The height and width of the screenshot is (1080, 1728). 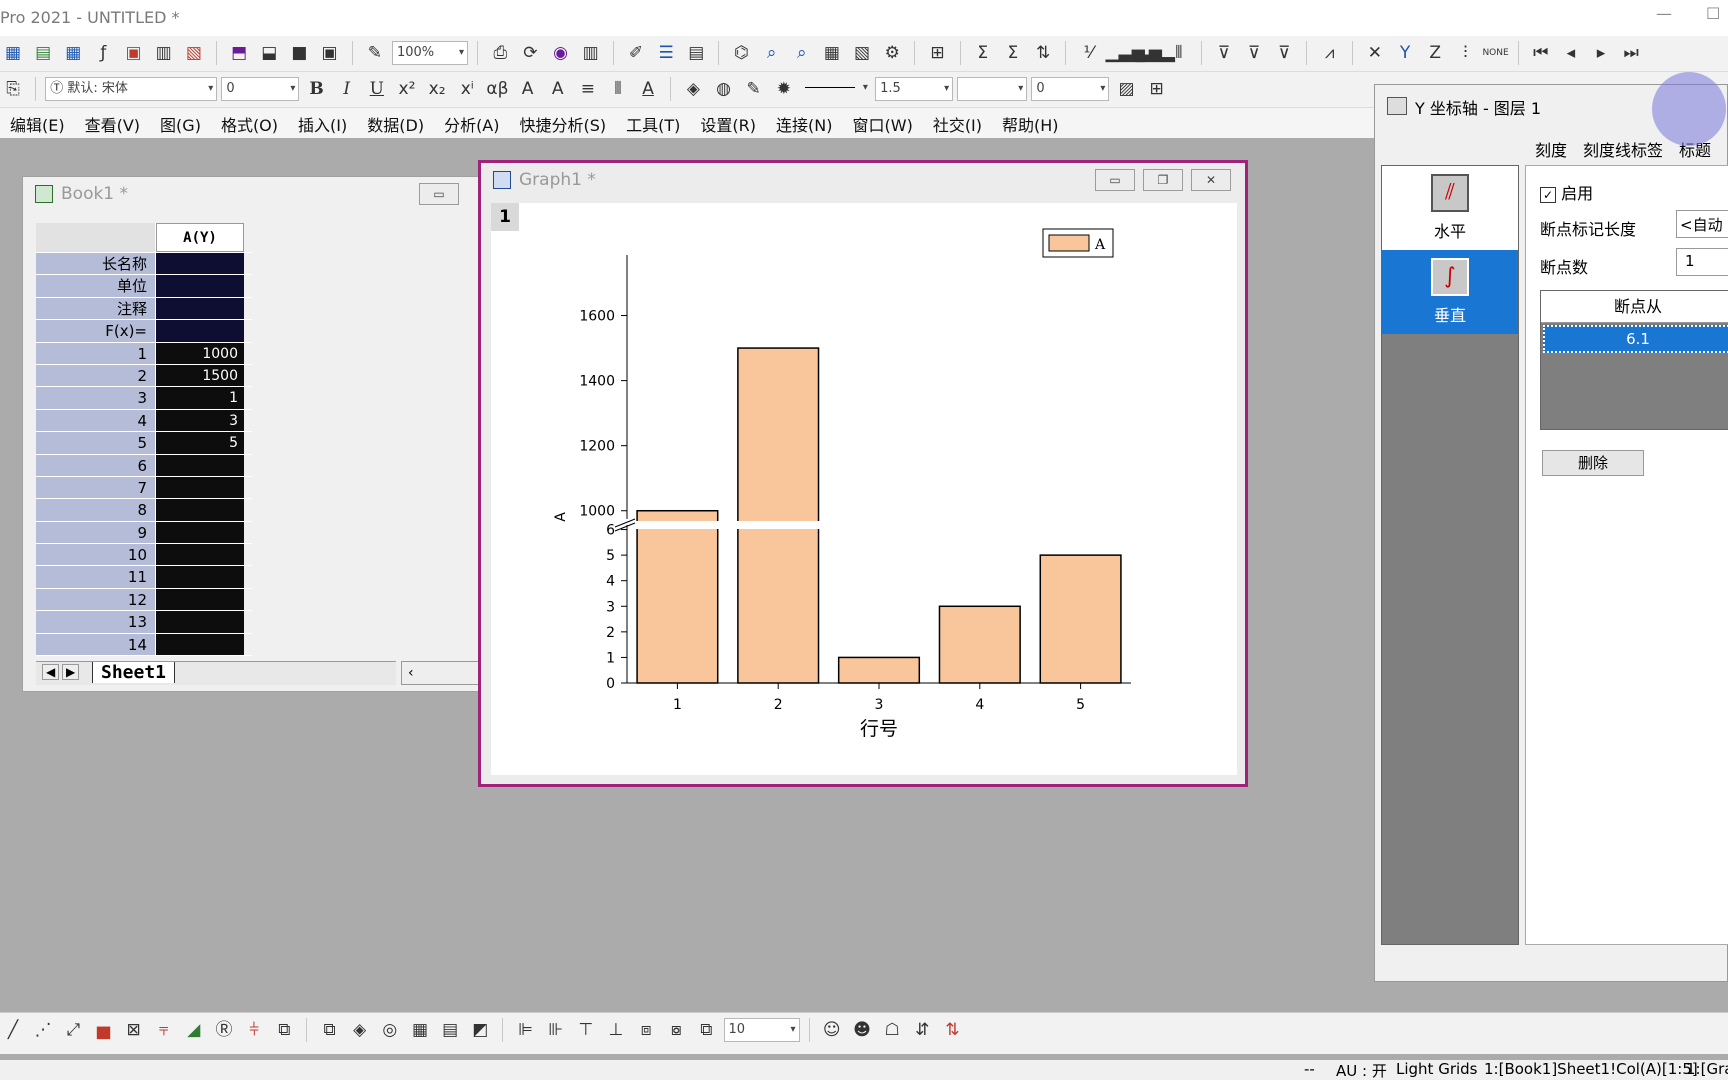 I want to click on font-color-icon: A, so click(x=648, y=89).